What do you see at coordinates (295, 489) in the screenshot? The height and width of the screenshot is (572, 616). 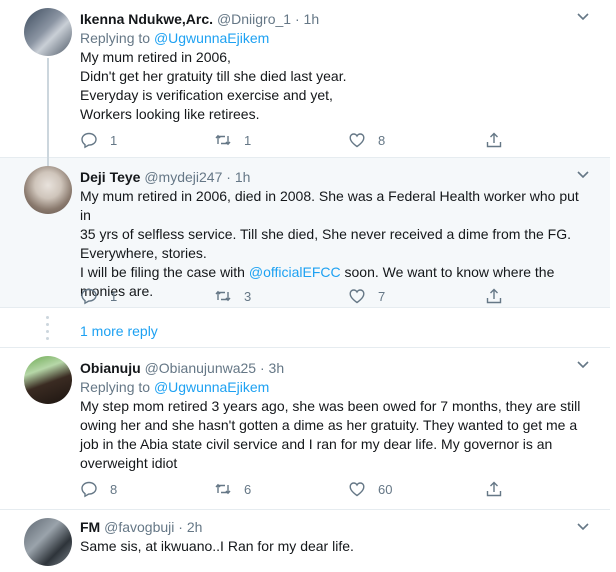 I see `tweet-actions: 8 6 60` at bounding box center [295, 489].